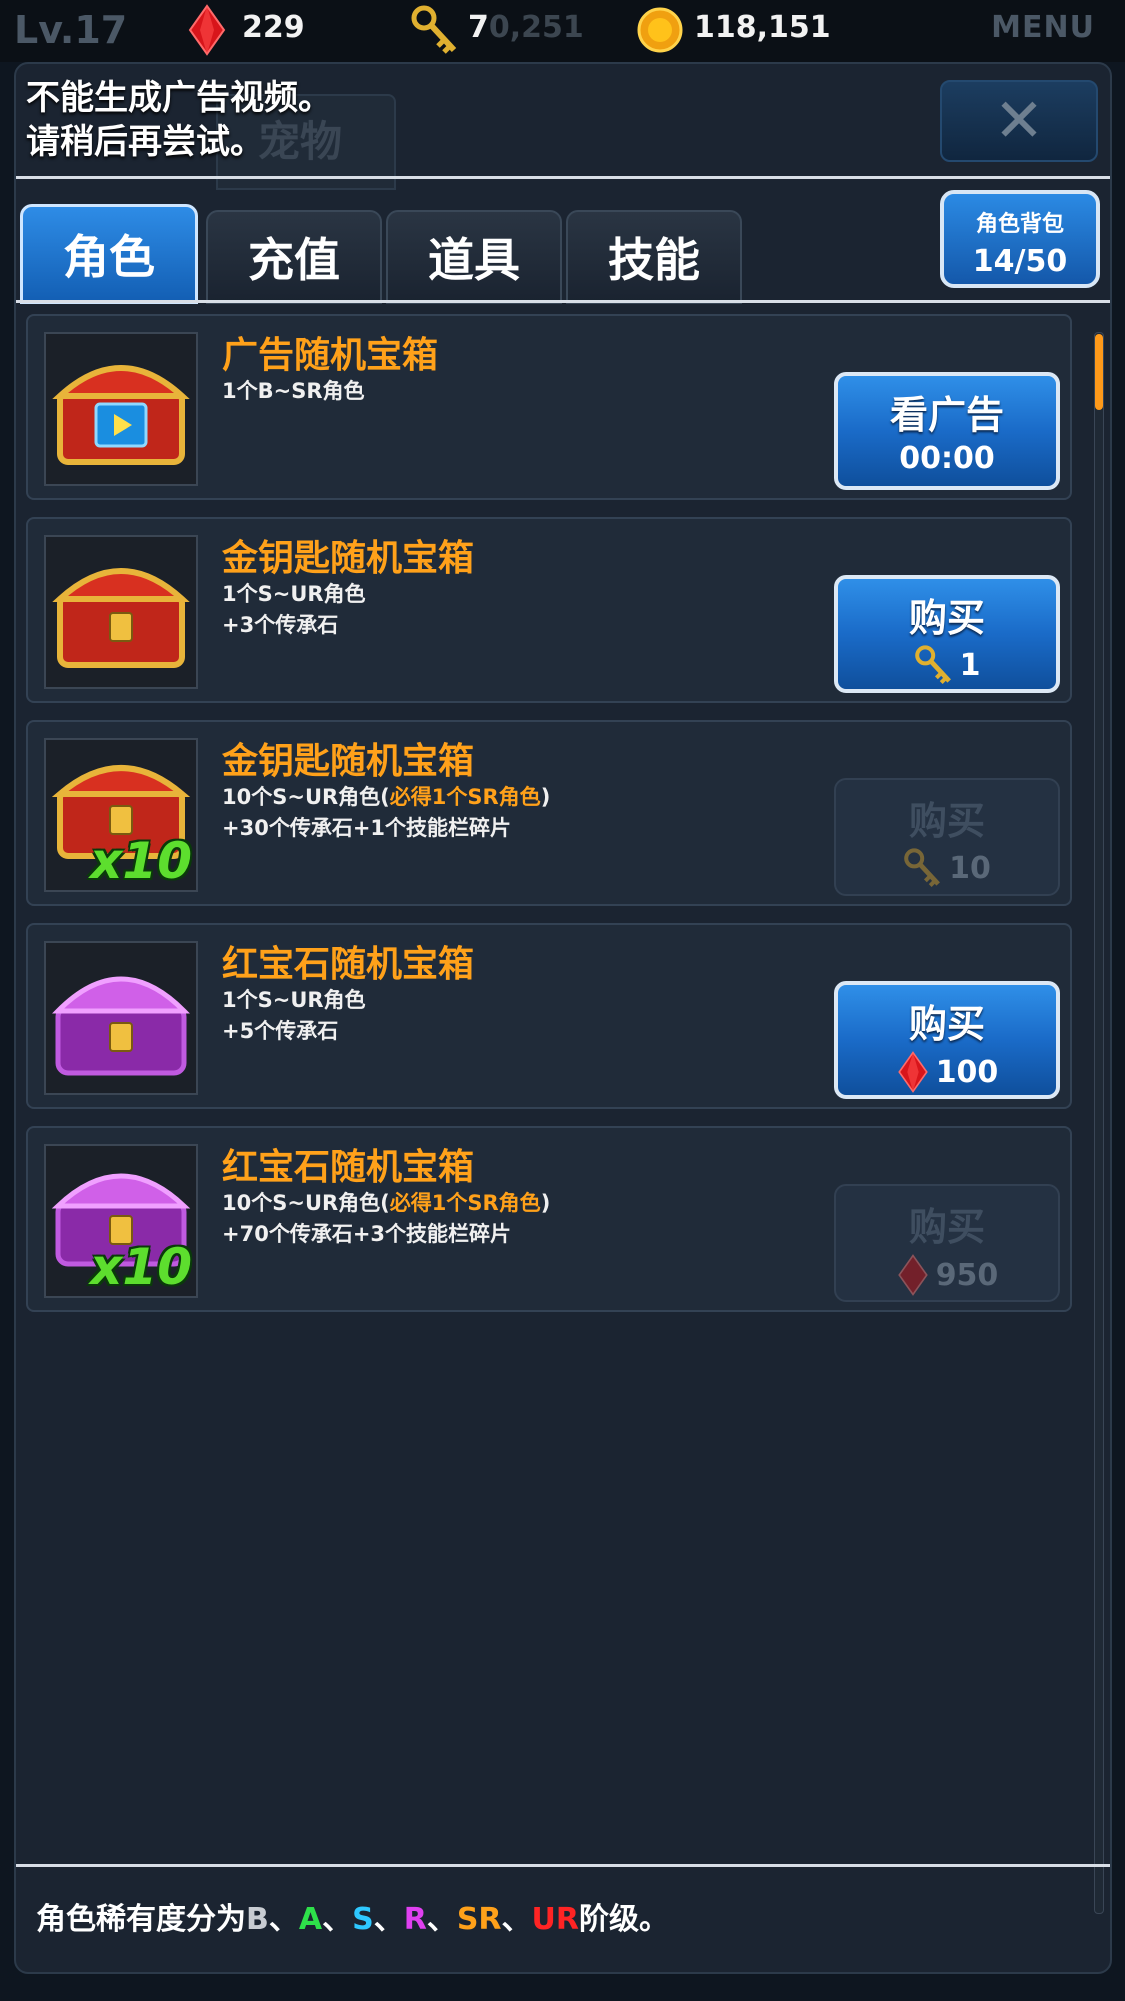 This screenshot has height=2001, width=1125. What do you see at coordinates (549, 407) in the screenshot?
I see `list-item: 广告随机宝箱 1个B~SR角色 看广告 00:00` at bounding box center [549, 407].